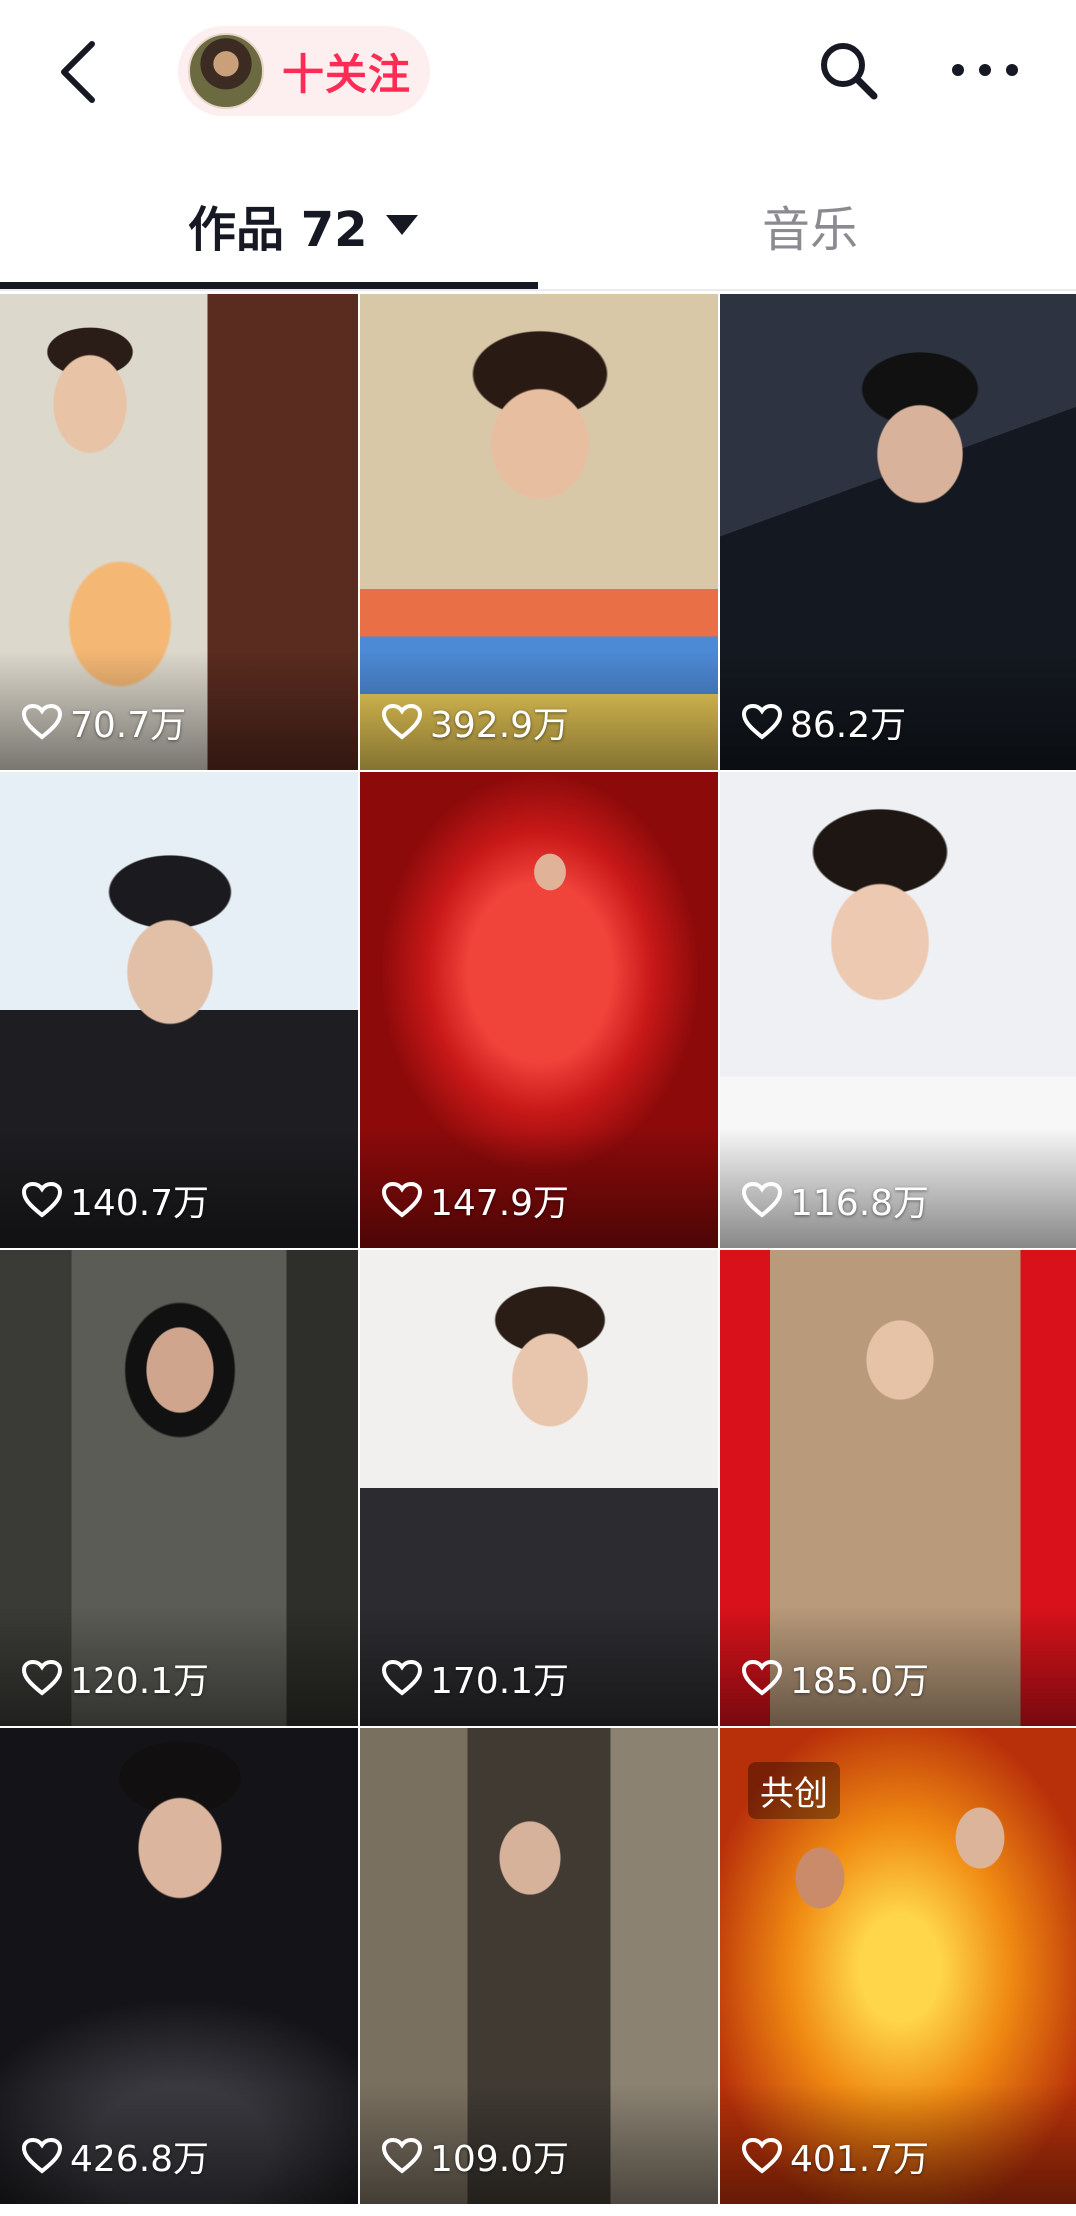 The width and height of the screenshot is (1076, 2216). Describe the element at coordinates (226, 71) in the screenshot. I see `avatar` at that location.